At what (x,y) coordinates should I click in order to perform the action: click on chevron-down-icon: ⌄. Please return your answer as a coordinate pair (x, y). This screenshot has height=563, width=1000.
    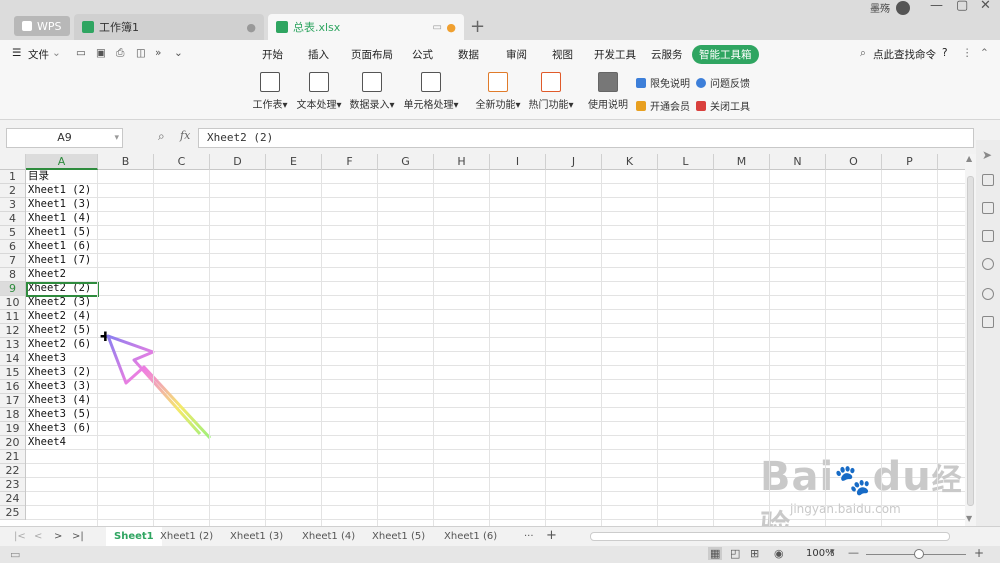
    Looking at the image, I should click on (56, 53).